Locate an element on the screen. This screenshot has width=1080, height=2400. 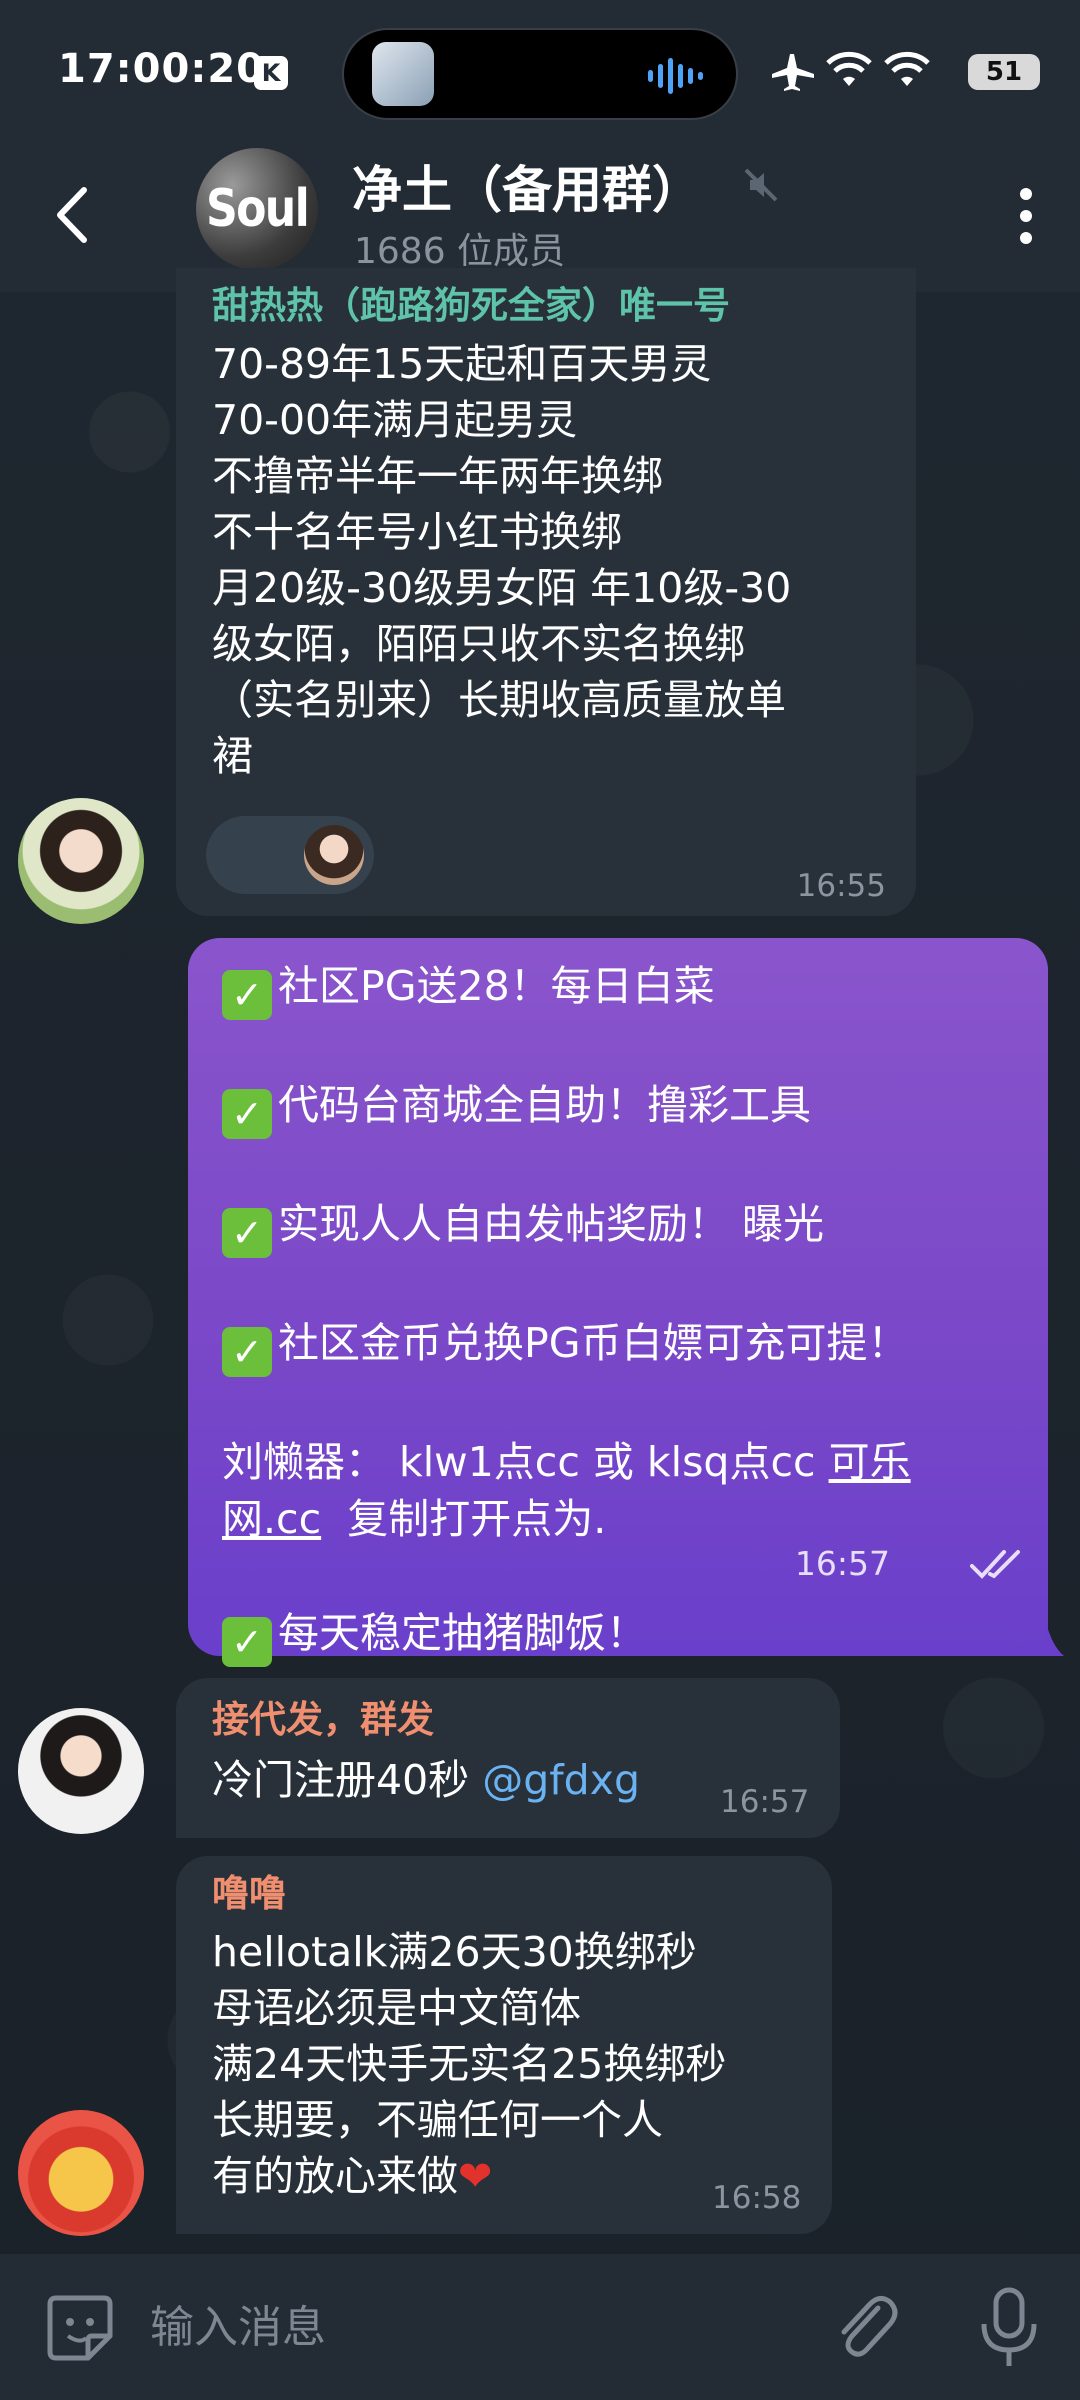
message-composer is located at coordinates (540, 2327).